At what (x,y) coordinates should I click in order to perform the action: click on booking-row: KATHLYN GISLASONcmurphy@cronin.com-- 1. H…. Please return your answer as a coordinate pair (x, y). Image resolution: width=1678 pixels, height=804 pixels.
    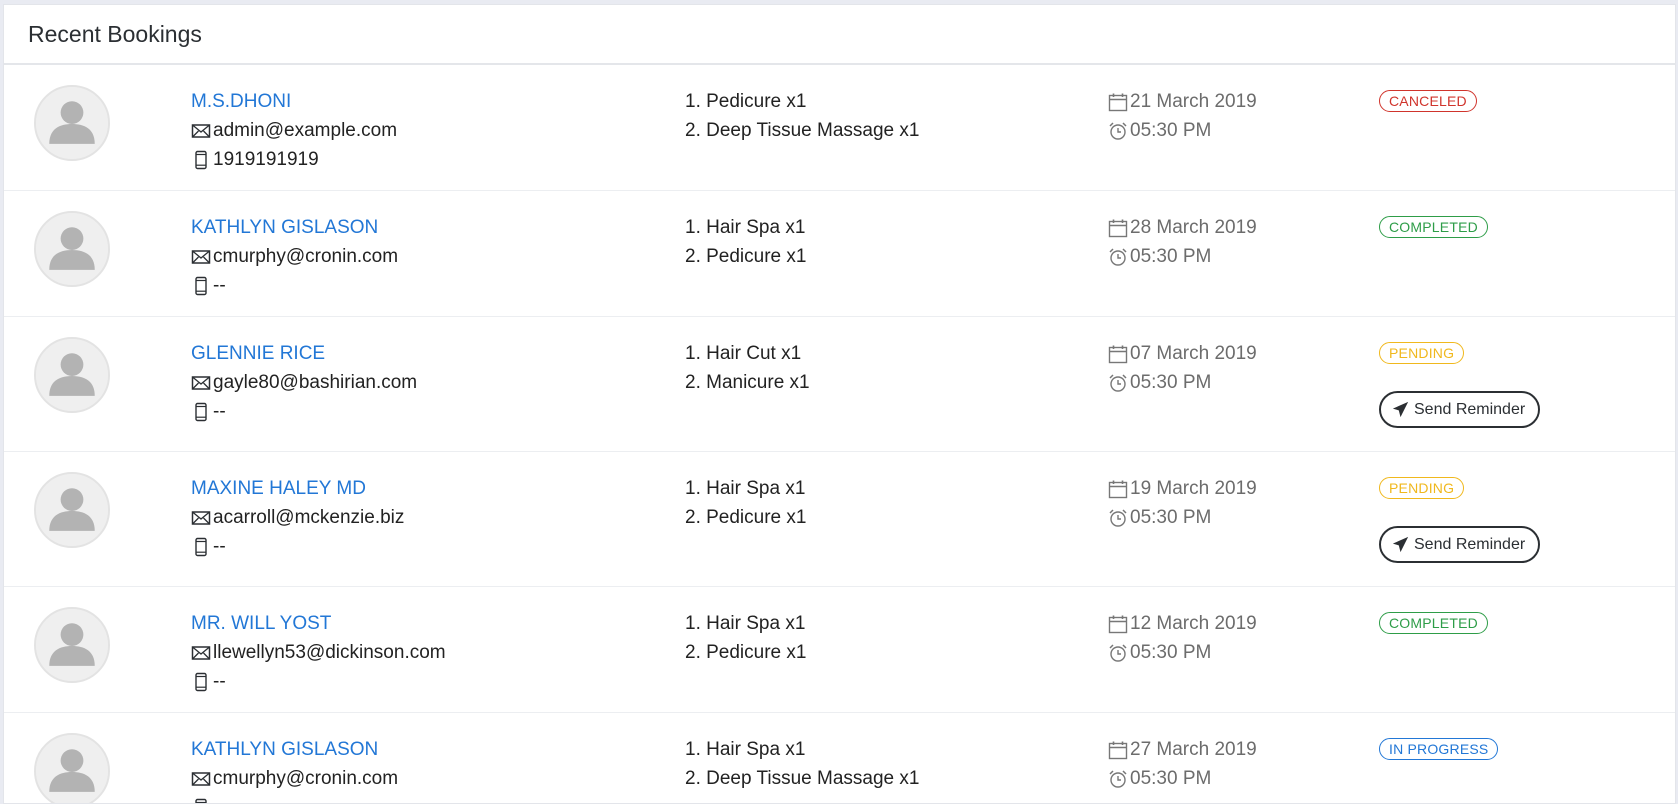
    Looking at the image, I should click on (839, 758).